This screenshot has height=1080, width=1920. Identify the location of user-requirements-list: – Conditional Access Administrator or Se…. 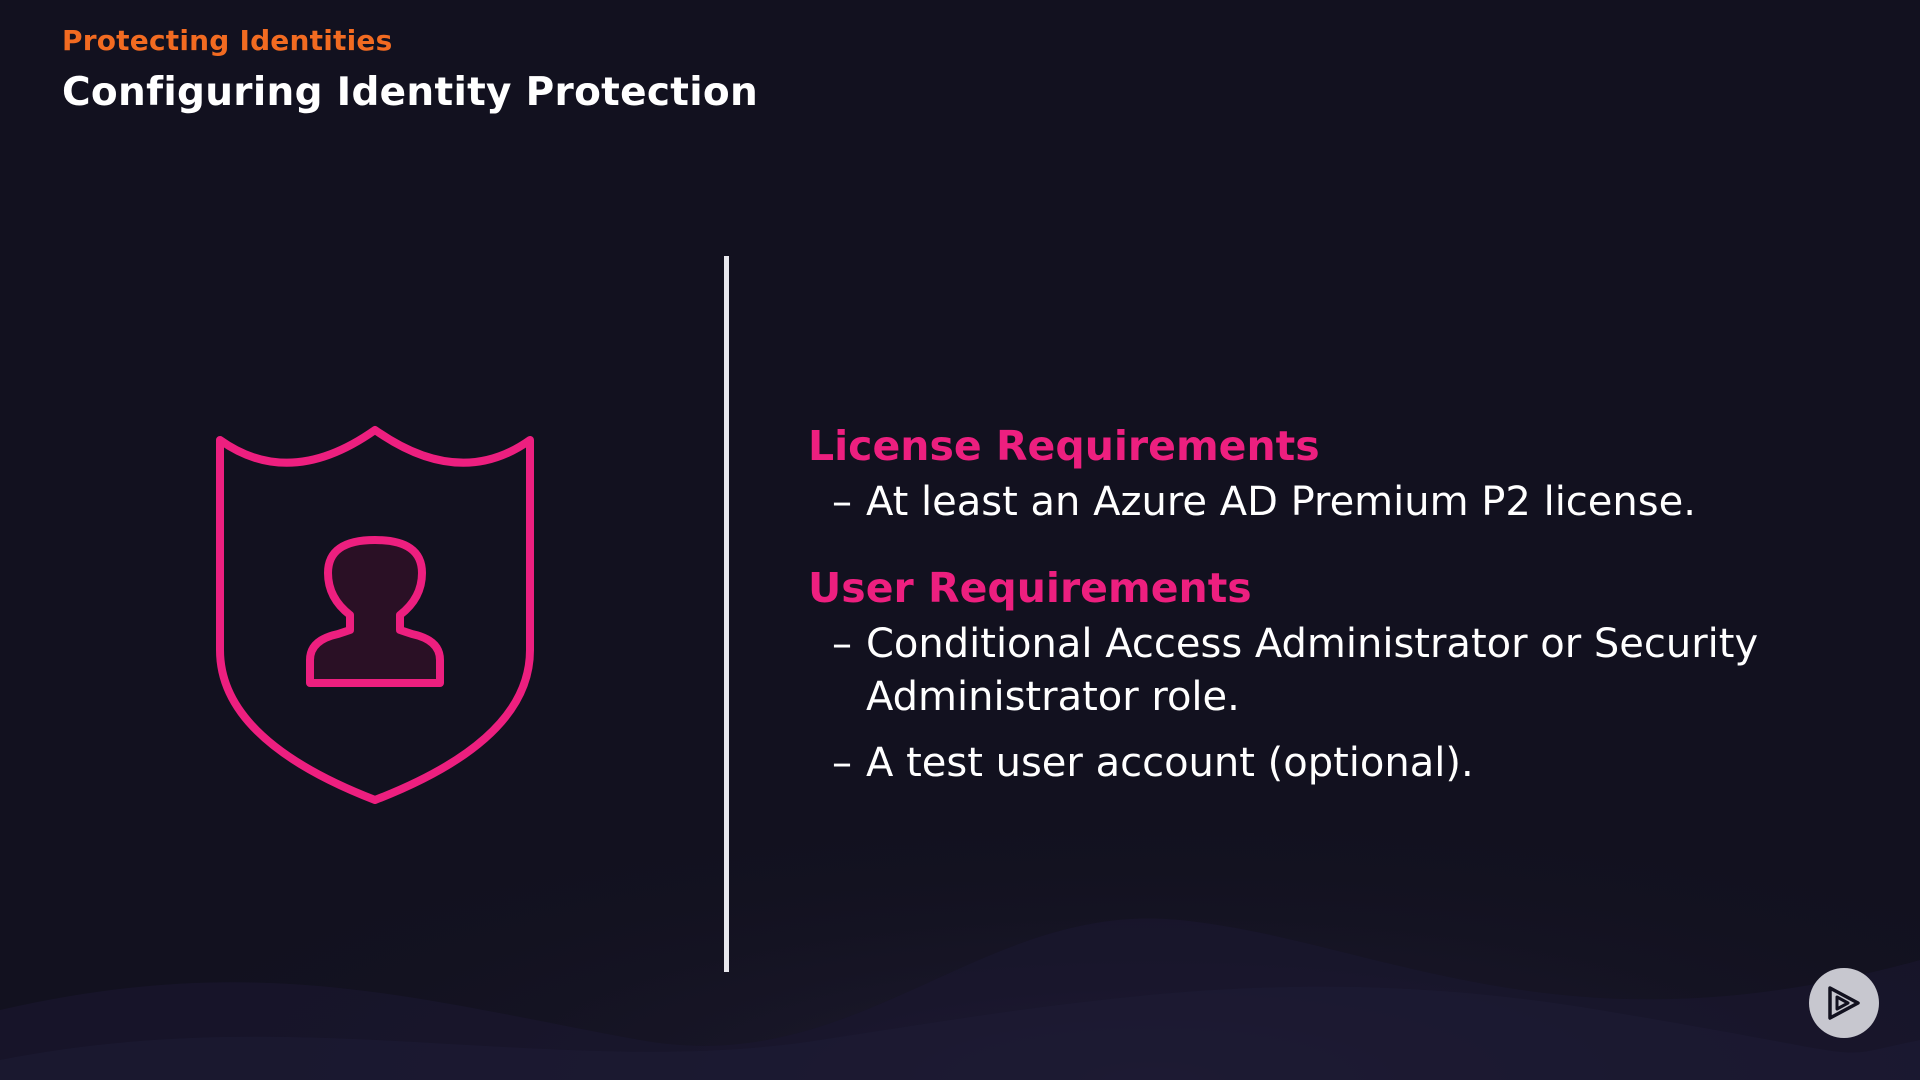
(1328, 704).